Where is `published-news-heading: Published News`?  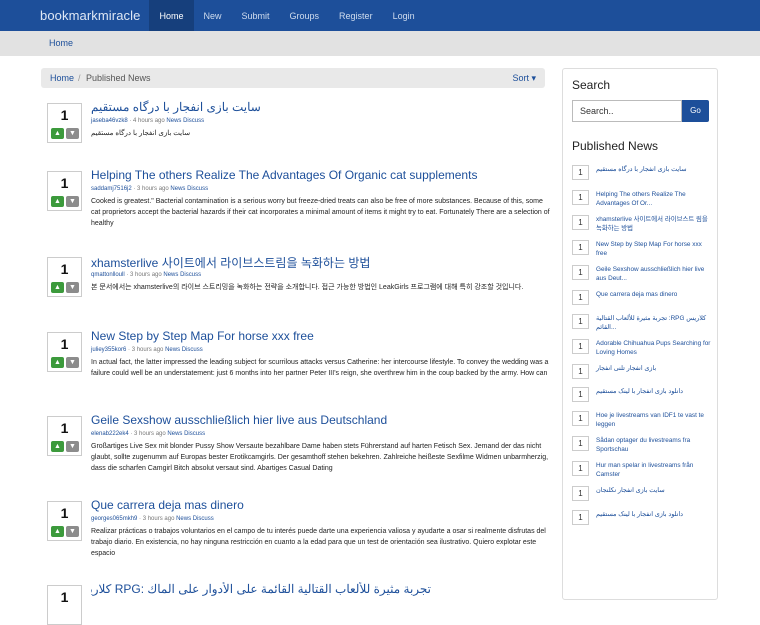 published-news-heading: Published News is located at coordinates (615, 146).